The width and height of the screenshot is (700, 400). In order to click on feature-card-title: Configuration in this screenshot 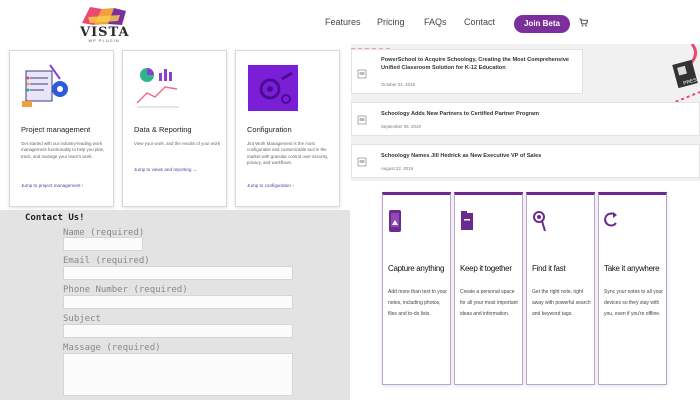, I will do `click(269, 129)`.